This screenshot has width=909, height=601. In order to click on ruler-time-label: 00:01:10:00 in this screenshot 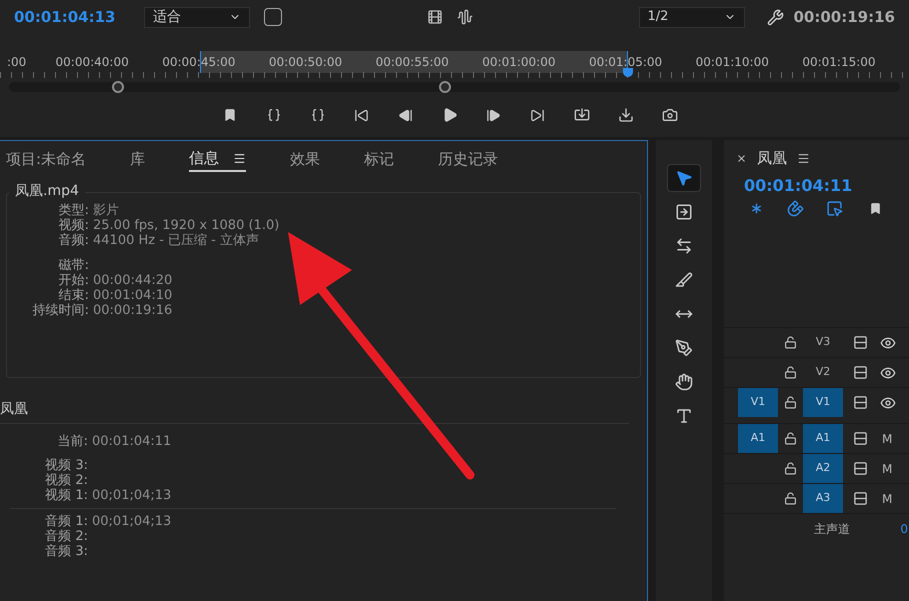, I will do `click(732, 62)`.